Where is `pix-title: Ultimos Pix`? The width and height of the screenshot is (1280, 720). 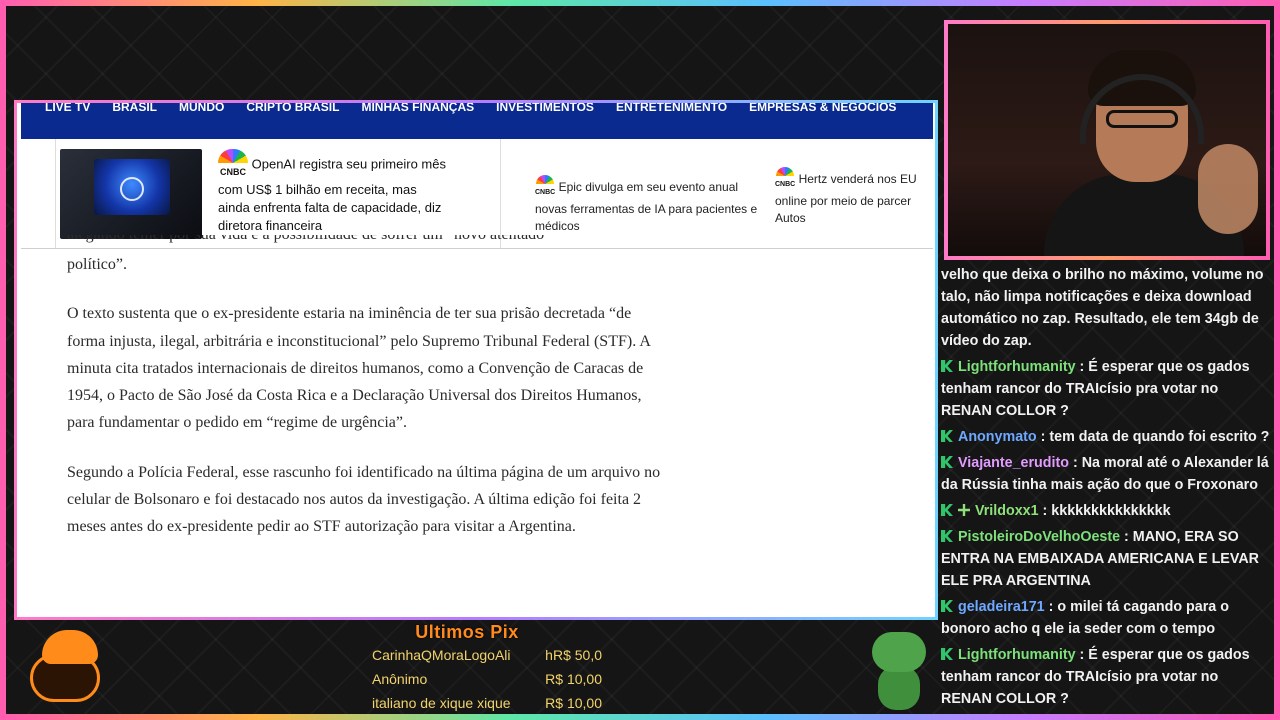
pix-title: Ultimos Pix is located at coordinates (467, 632).